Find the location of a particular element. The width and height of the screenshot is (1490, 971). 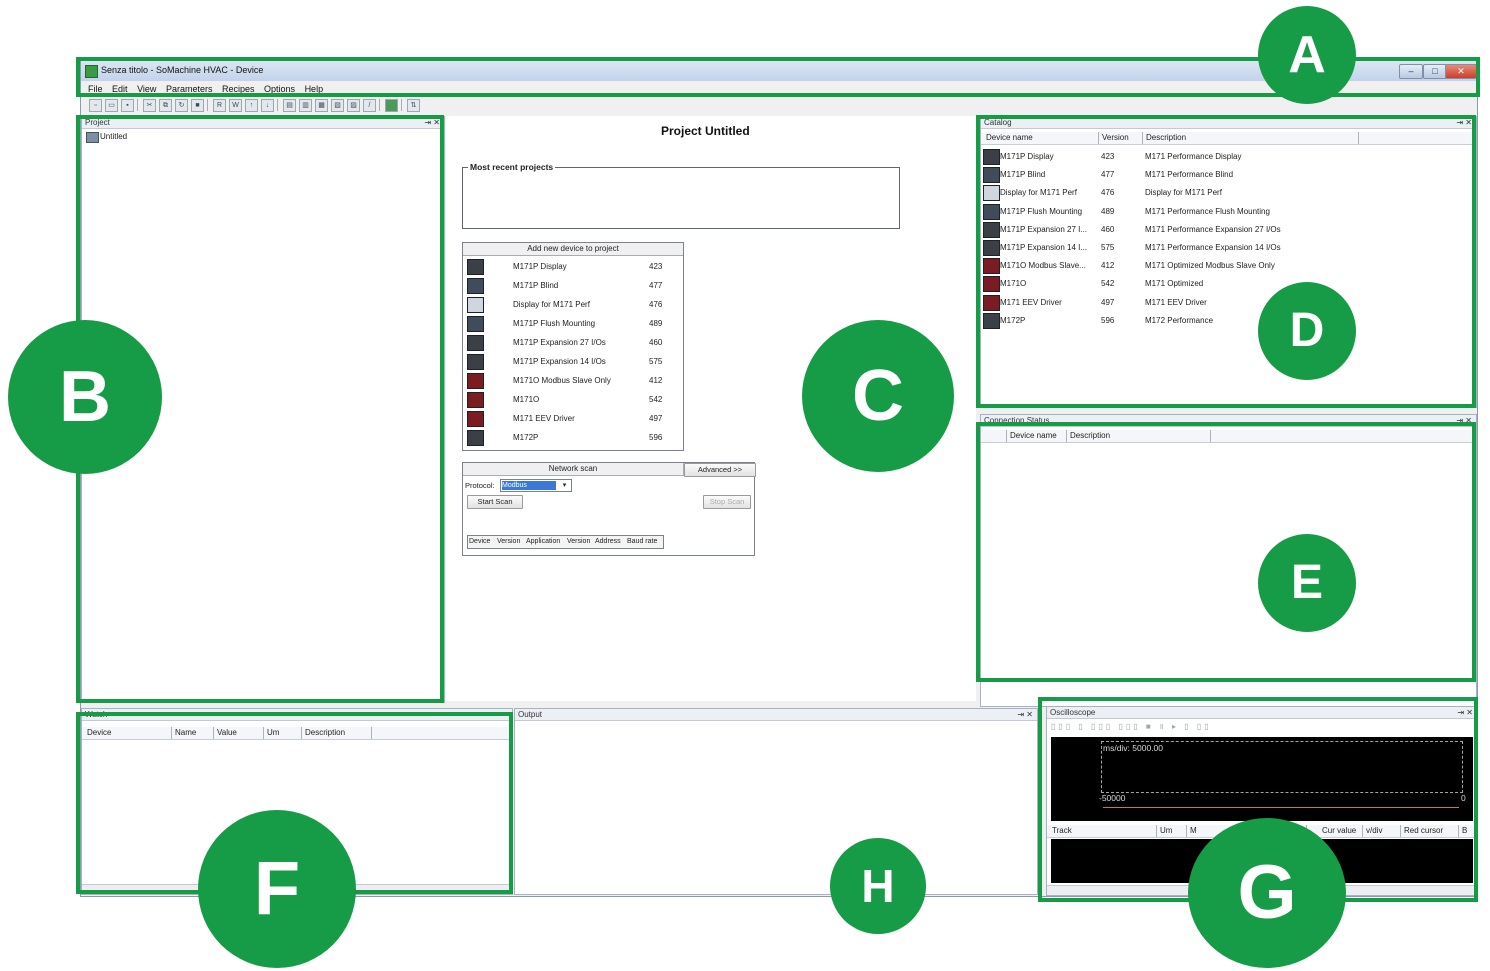

add-device-row: M171P Flush Mounting 489 is located at coordinates (573, 324).